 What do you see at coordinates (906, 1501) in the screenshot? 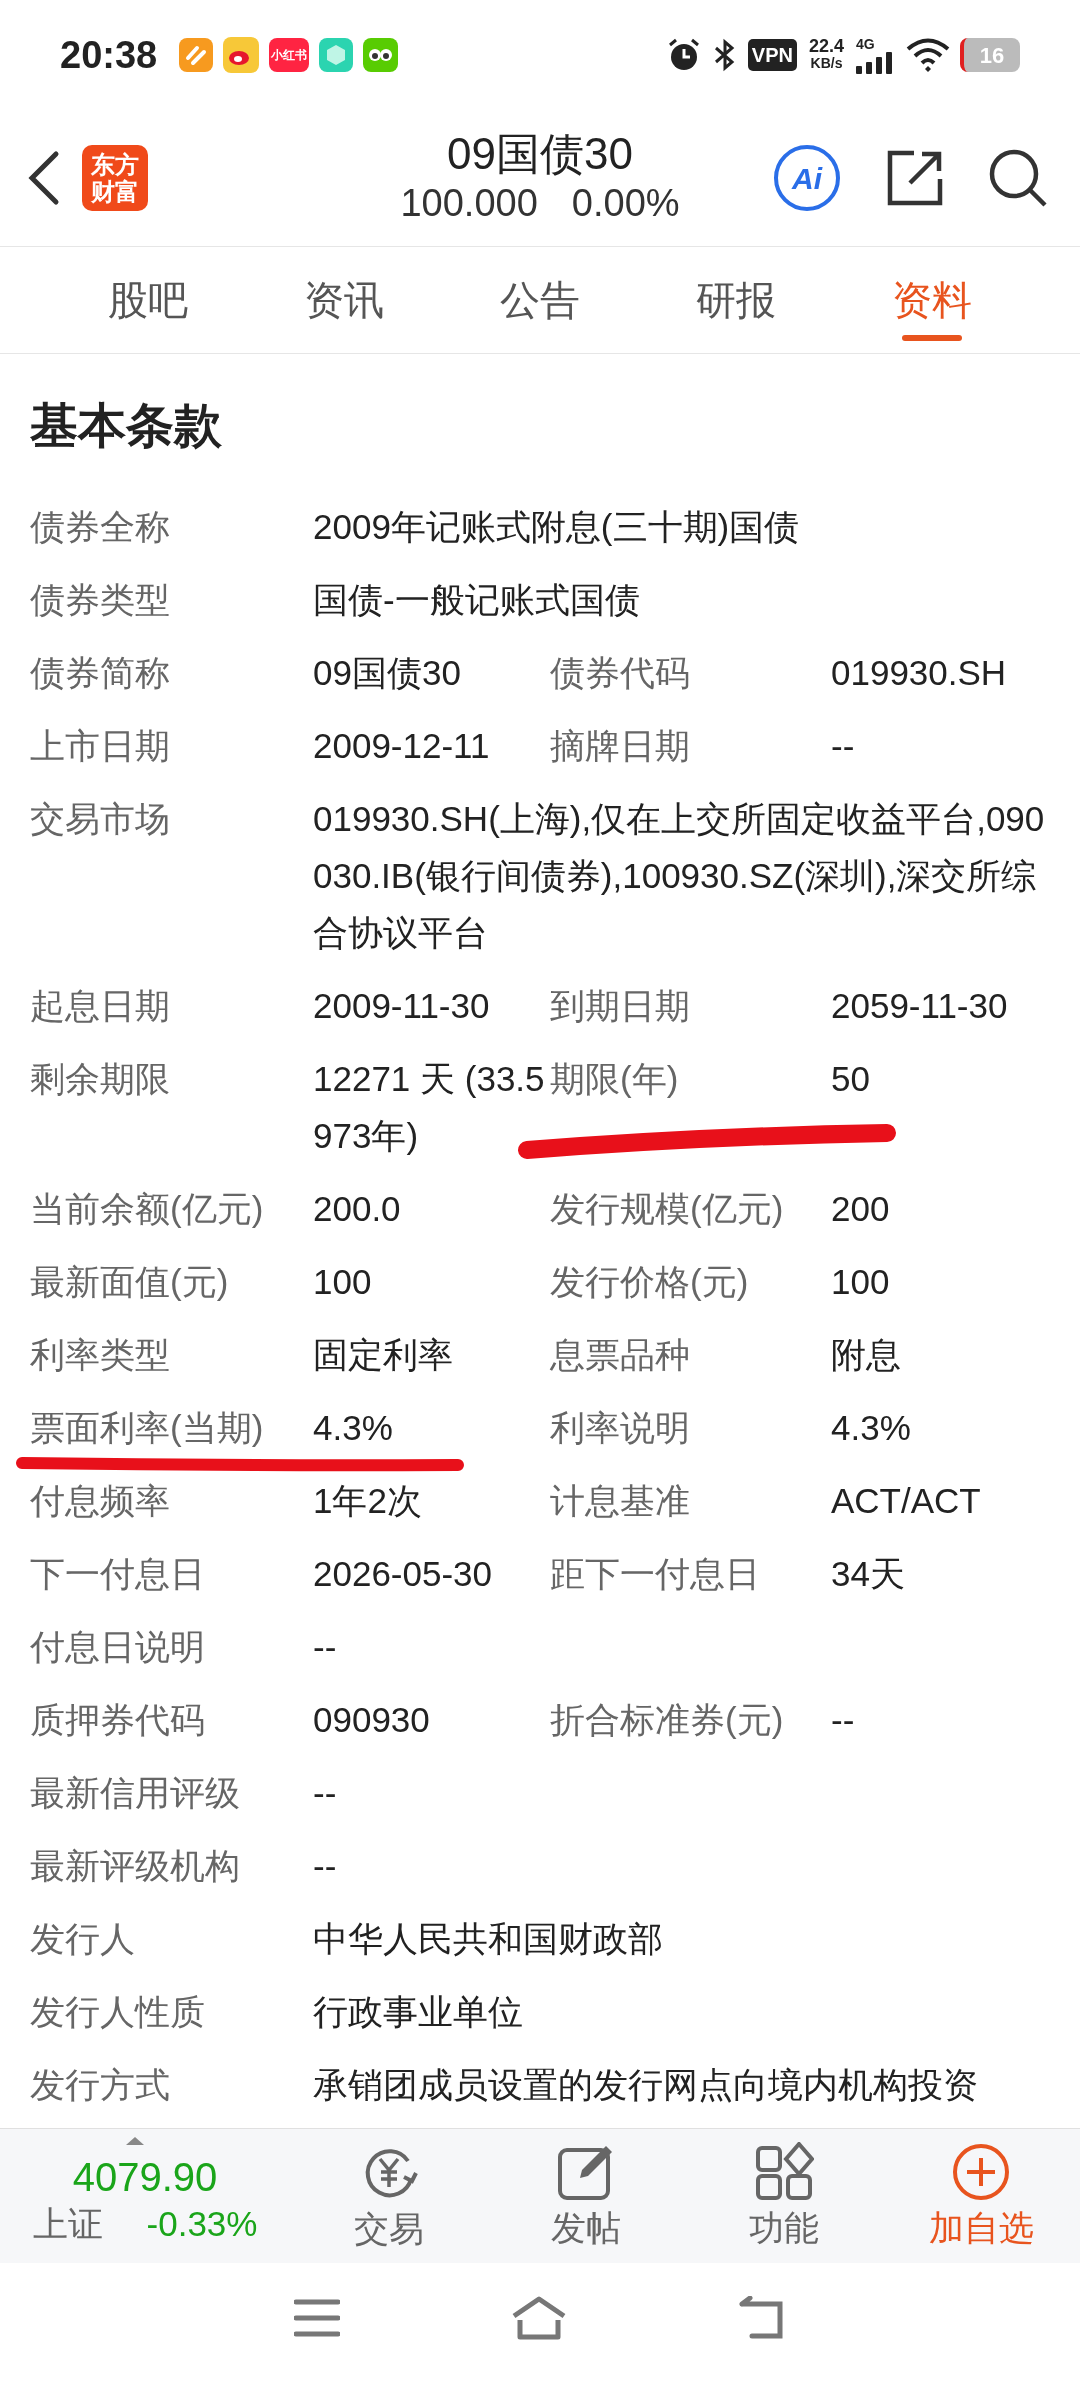
I see `field-value: ACT/ACT` at bounding box center [906, 1501].